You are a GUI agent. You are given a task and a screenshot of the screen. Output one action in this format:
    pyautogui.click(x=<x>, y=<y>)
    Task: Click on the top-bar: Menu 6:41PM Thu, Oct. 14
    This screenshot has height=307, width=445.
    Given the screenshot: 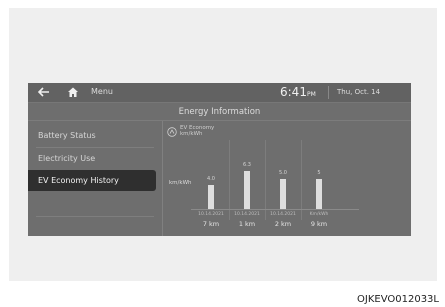 What is the action you would take?
    pyautogui.click(x=219, y=93)
    